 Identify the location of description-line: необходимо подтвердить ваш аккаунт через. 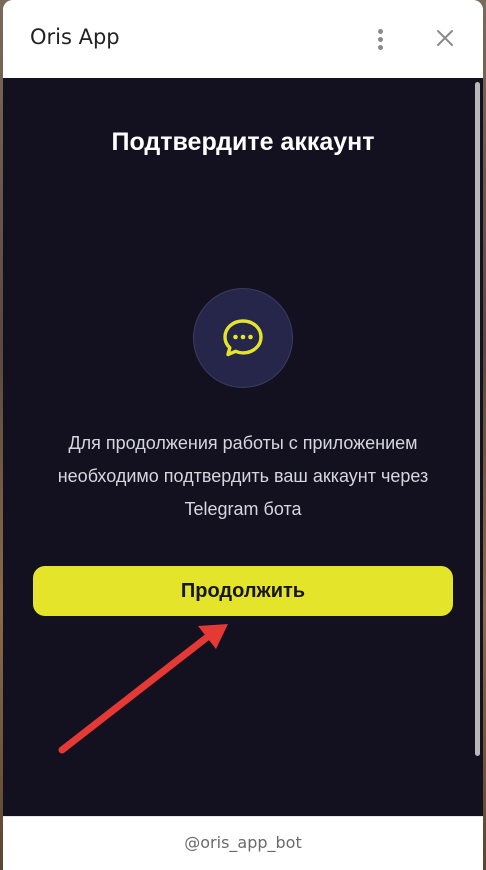
(243, 476).